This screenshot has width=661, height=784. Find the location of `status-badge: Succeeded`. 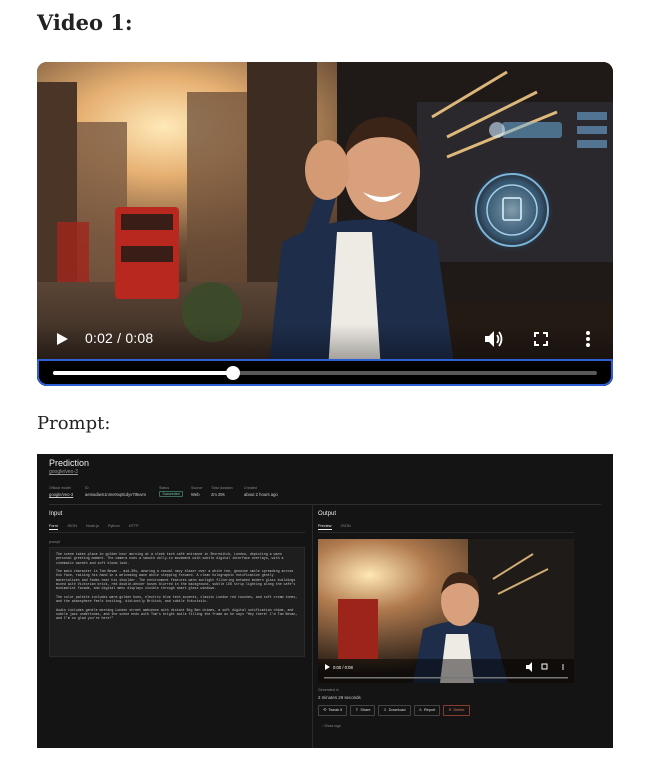

status-badge: Succeeded is located at coordinates (171, 494).